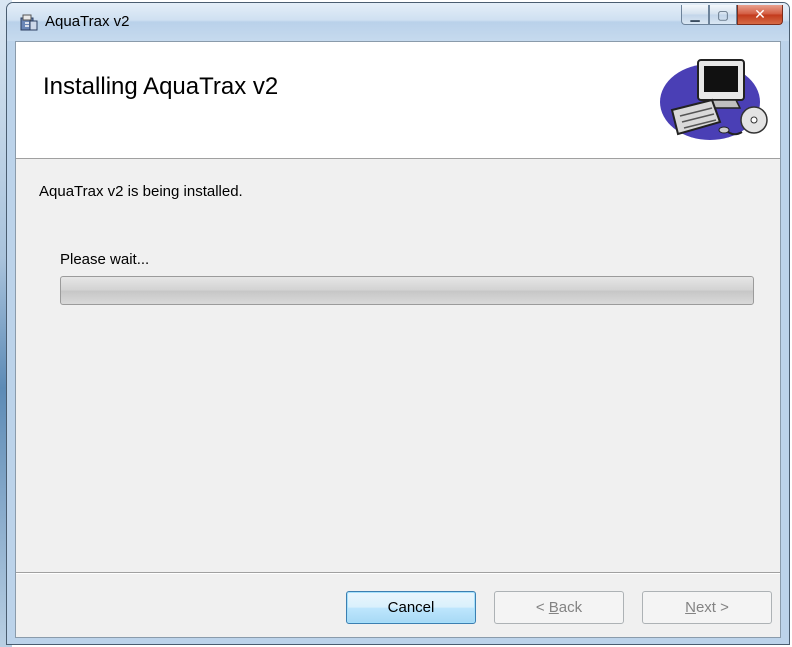 The height and width of the screenshot is (647, 792). What do you see at coordinates (161, 86) in the screenshot?
I see `page-title: Installing AquaTrax v2` at bounding box center [161, 86].